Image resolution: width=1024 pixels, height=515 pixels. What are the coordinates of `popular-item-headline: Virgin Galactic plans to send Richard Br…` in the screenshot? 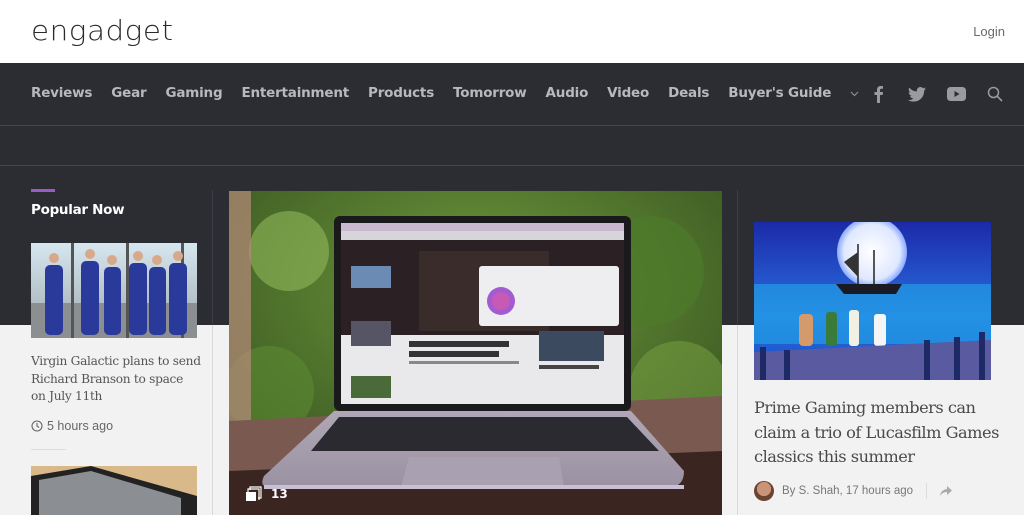 It's located at (116, 379).